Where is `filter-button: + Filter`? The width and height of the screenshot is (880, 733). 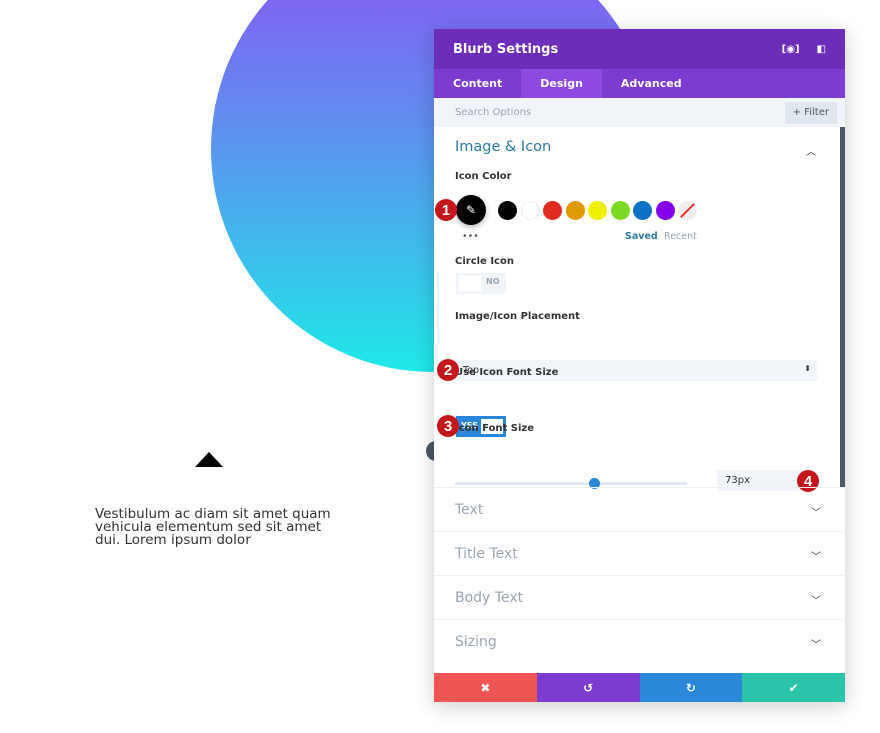
filter-button: + Filter is located at coordinates (810, 112).